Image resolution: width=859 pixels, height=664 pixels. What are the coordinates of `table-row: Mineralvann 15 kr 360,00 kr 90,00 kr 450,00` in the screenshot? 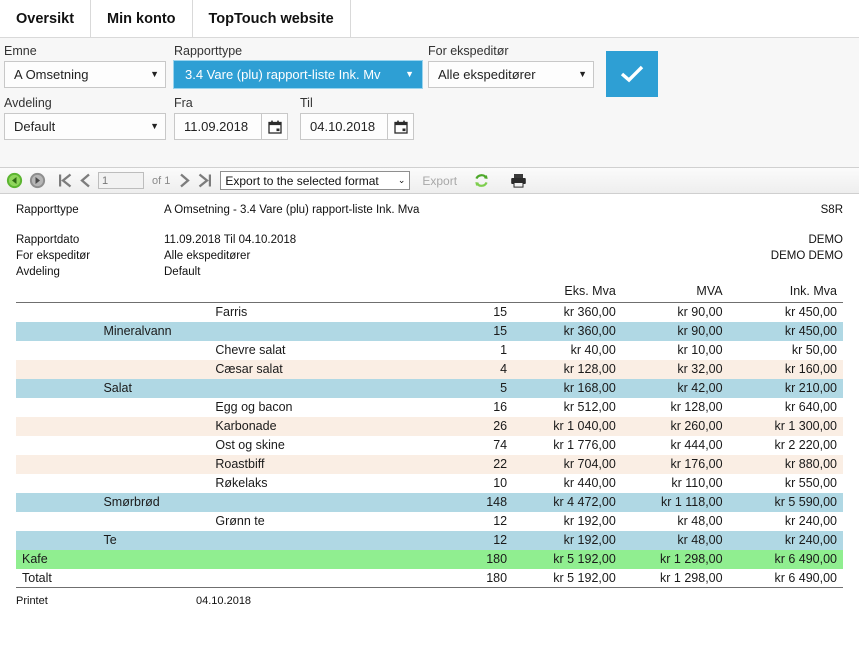 It's located at (429, 331).